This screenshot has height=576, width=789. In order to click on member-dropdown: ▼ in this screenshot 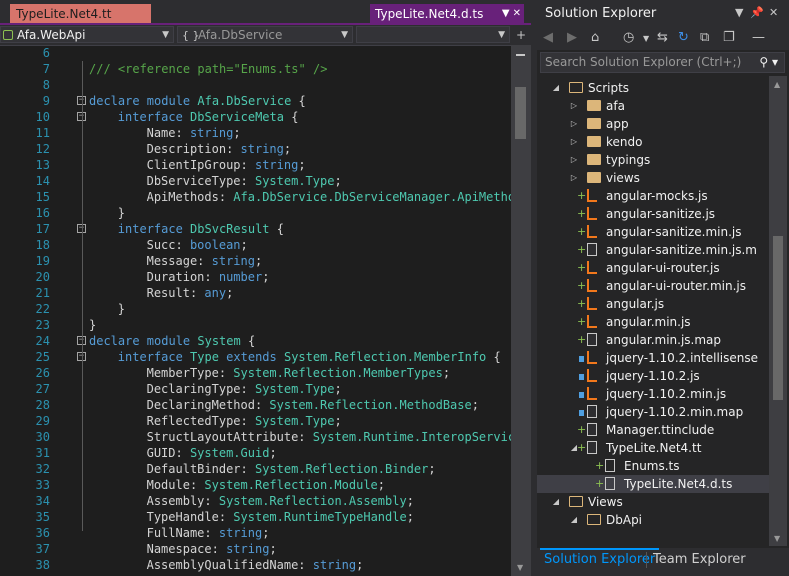, I will do `click(433, 34)`.